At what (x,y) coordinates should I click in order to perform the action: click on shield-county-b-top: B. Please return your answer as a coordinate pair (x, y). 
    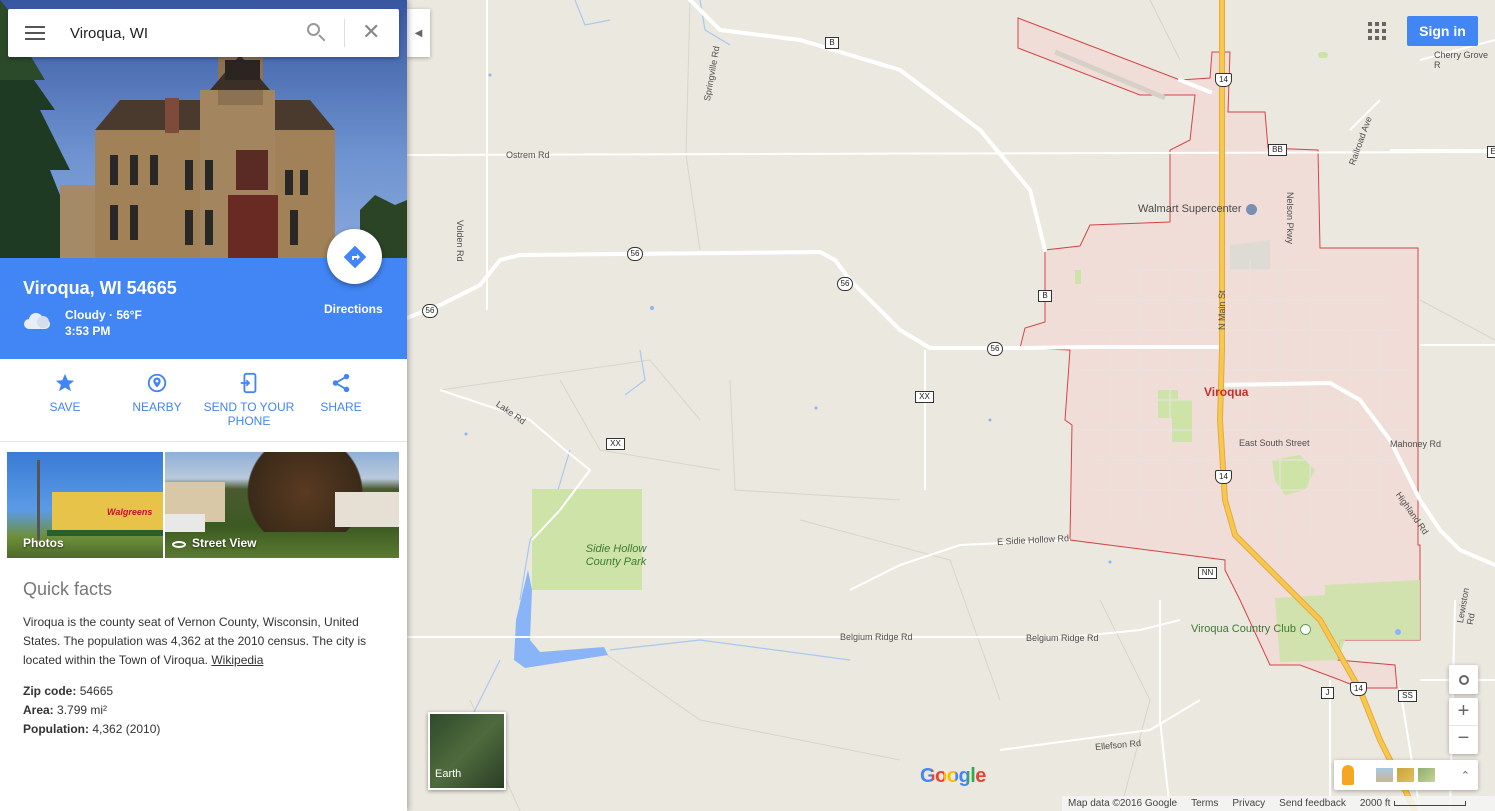
    Looking at the image, I should click on (832, 43).